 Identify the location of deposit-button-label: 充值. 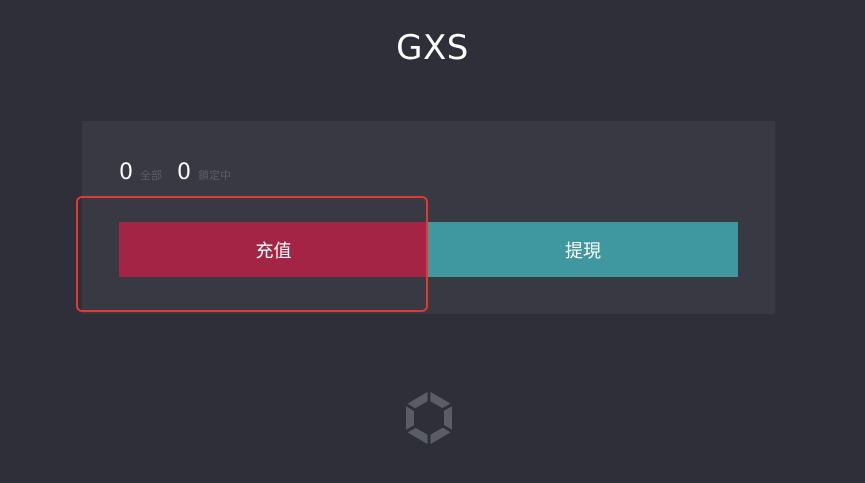
(273, 251).